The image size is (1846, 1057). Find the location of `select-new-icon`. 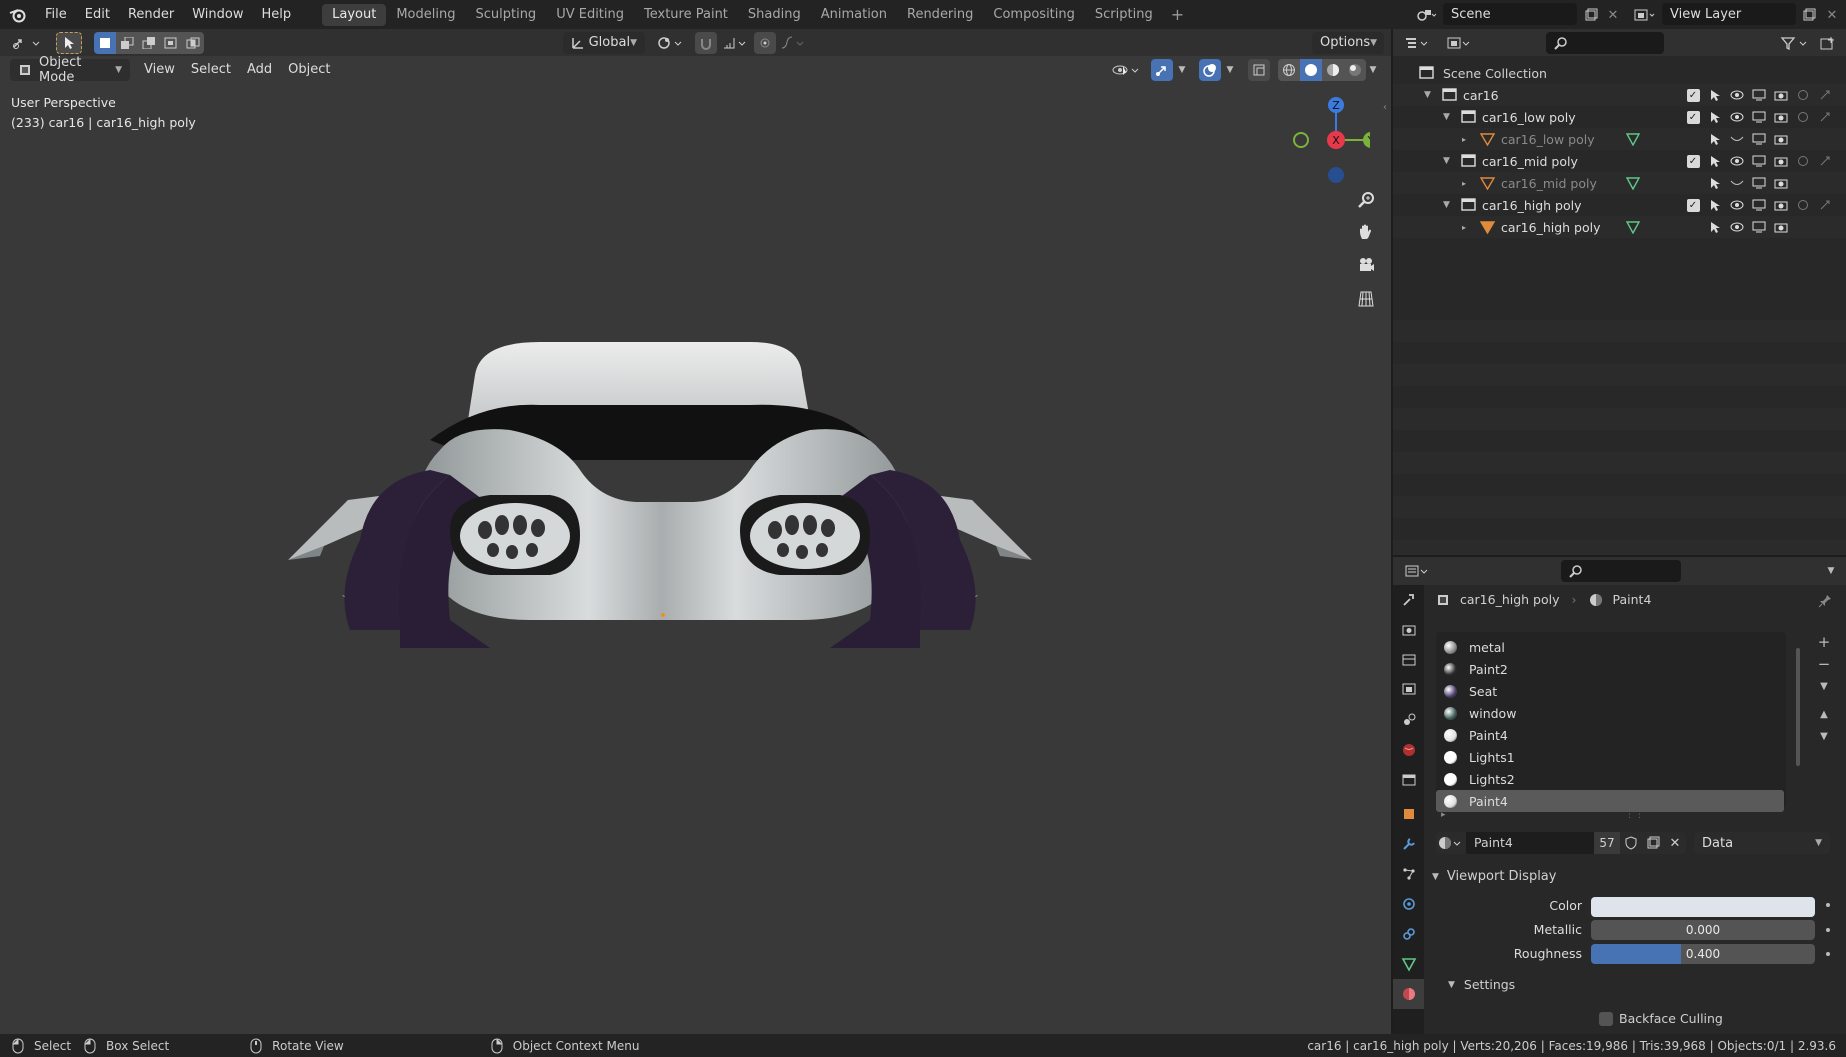

select-new-icon is located at coordinates (105, 42).